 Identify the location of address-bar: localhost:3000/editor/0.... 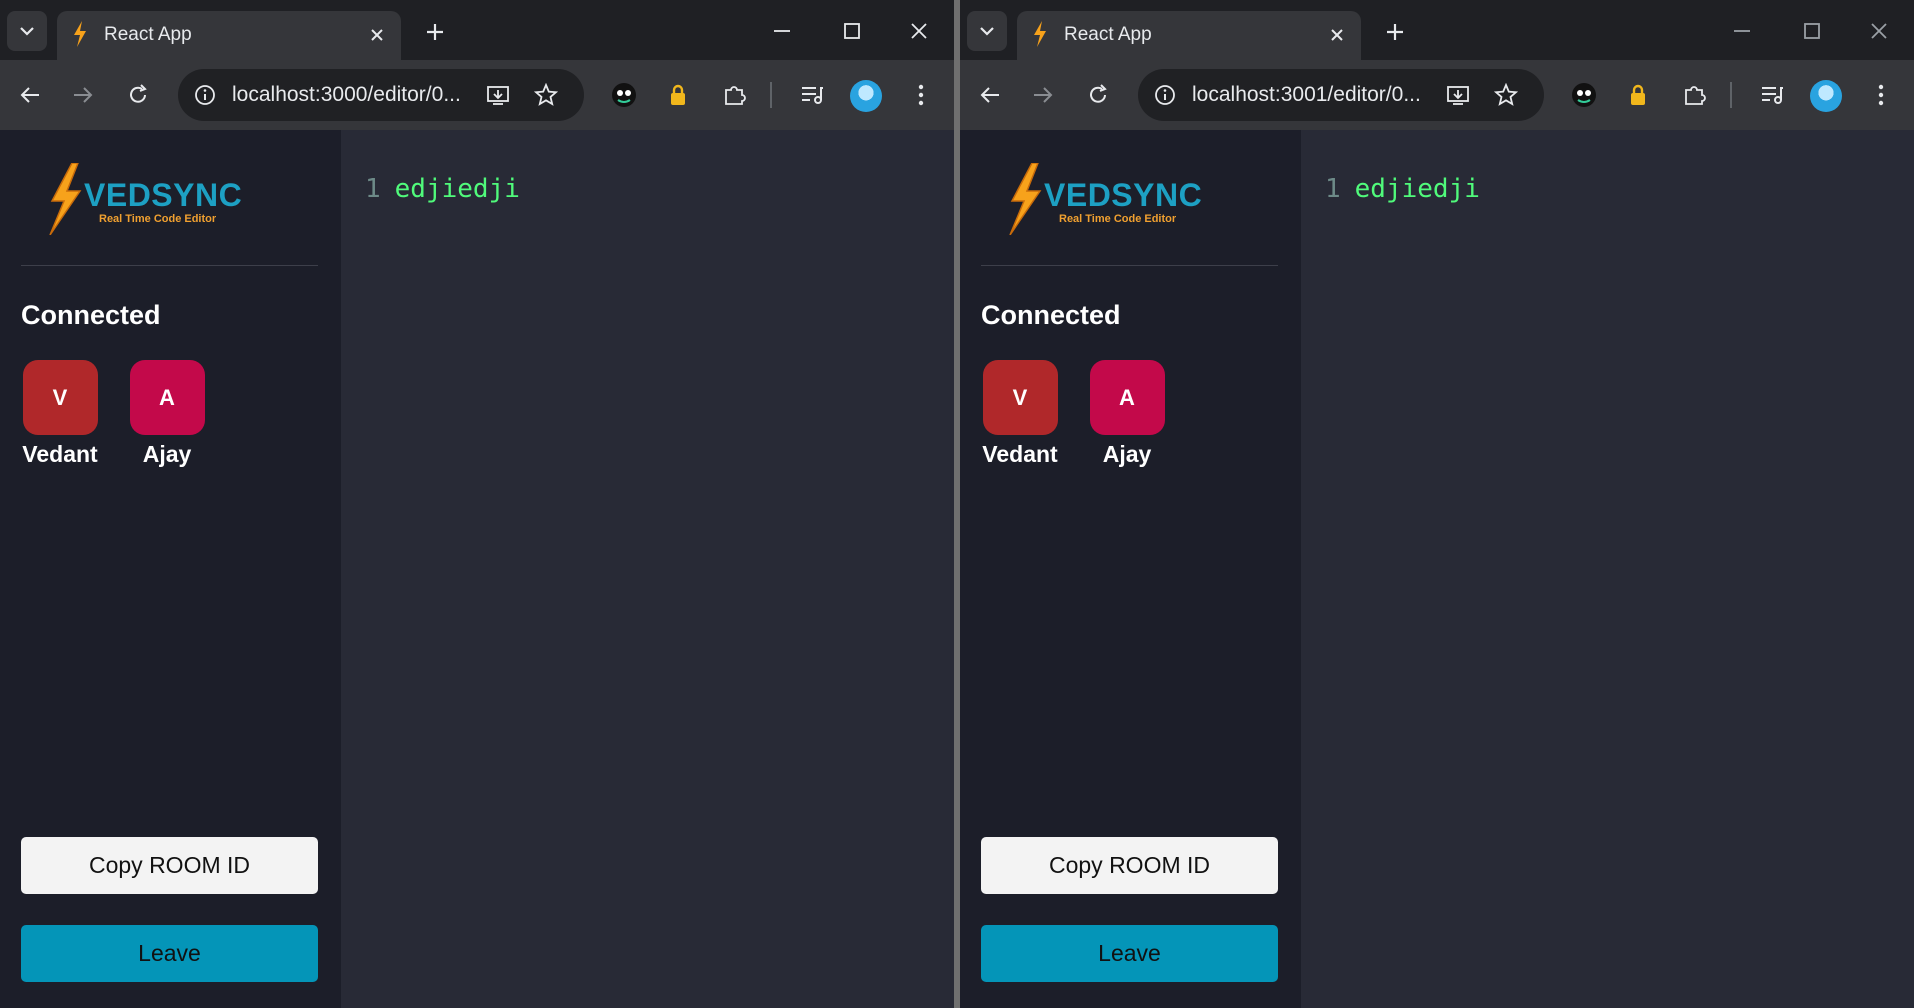
(381, 95).